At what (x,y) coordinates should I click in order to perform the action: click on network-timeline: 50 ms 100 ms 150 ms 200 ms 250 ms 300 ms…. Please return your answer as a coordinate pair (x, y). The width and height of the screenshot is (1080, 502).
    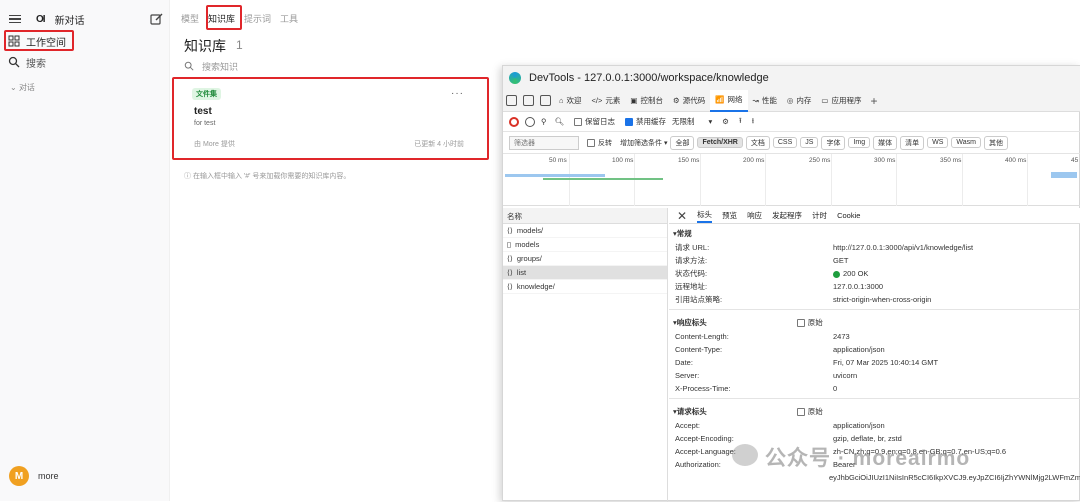
    Looking at the image, I should click on (791, 180).